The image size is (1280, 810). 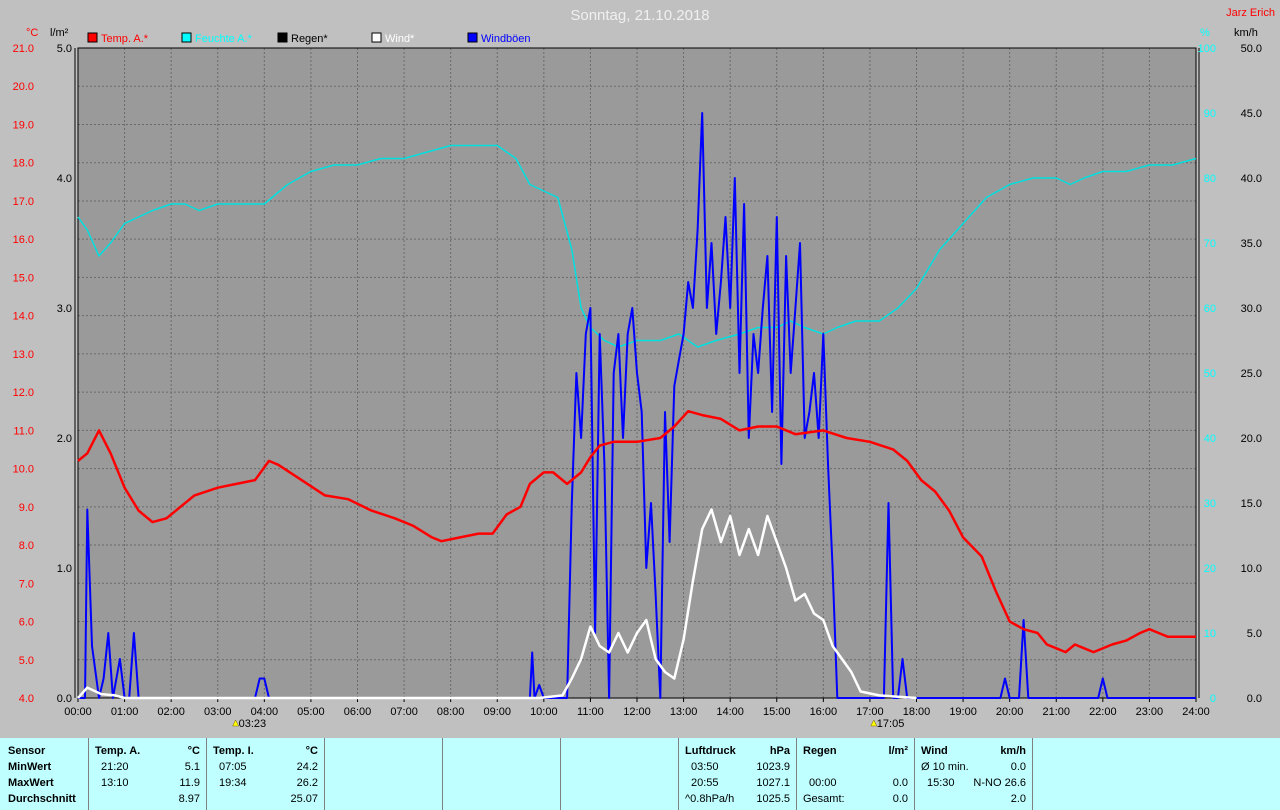 What do you see at coordinates (233, 751) in the screenshot?
I see `temp-i-header: Temp. I.` at bounding box center [233, 751].